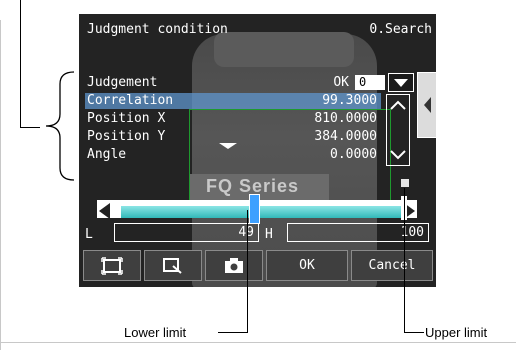 This screenshot has width=516, height=350. I want to click on param-label: Angle, so click(107, 154).